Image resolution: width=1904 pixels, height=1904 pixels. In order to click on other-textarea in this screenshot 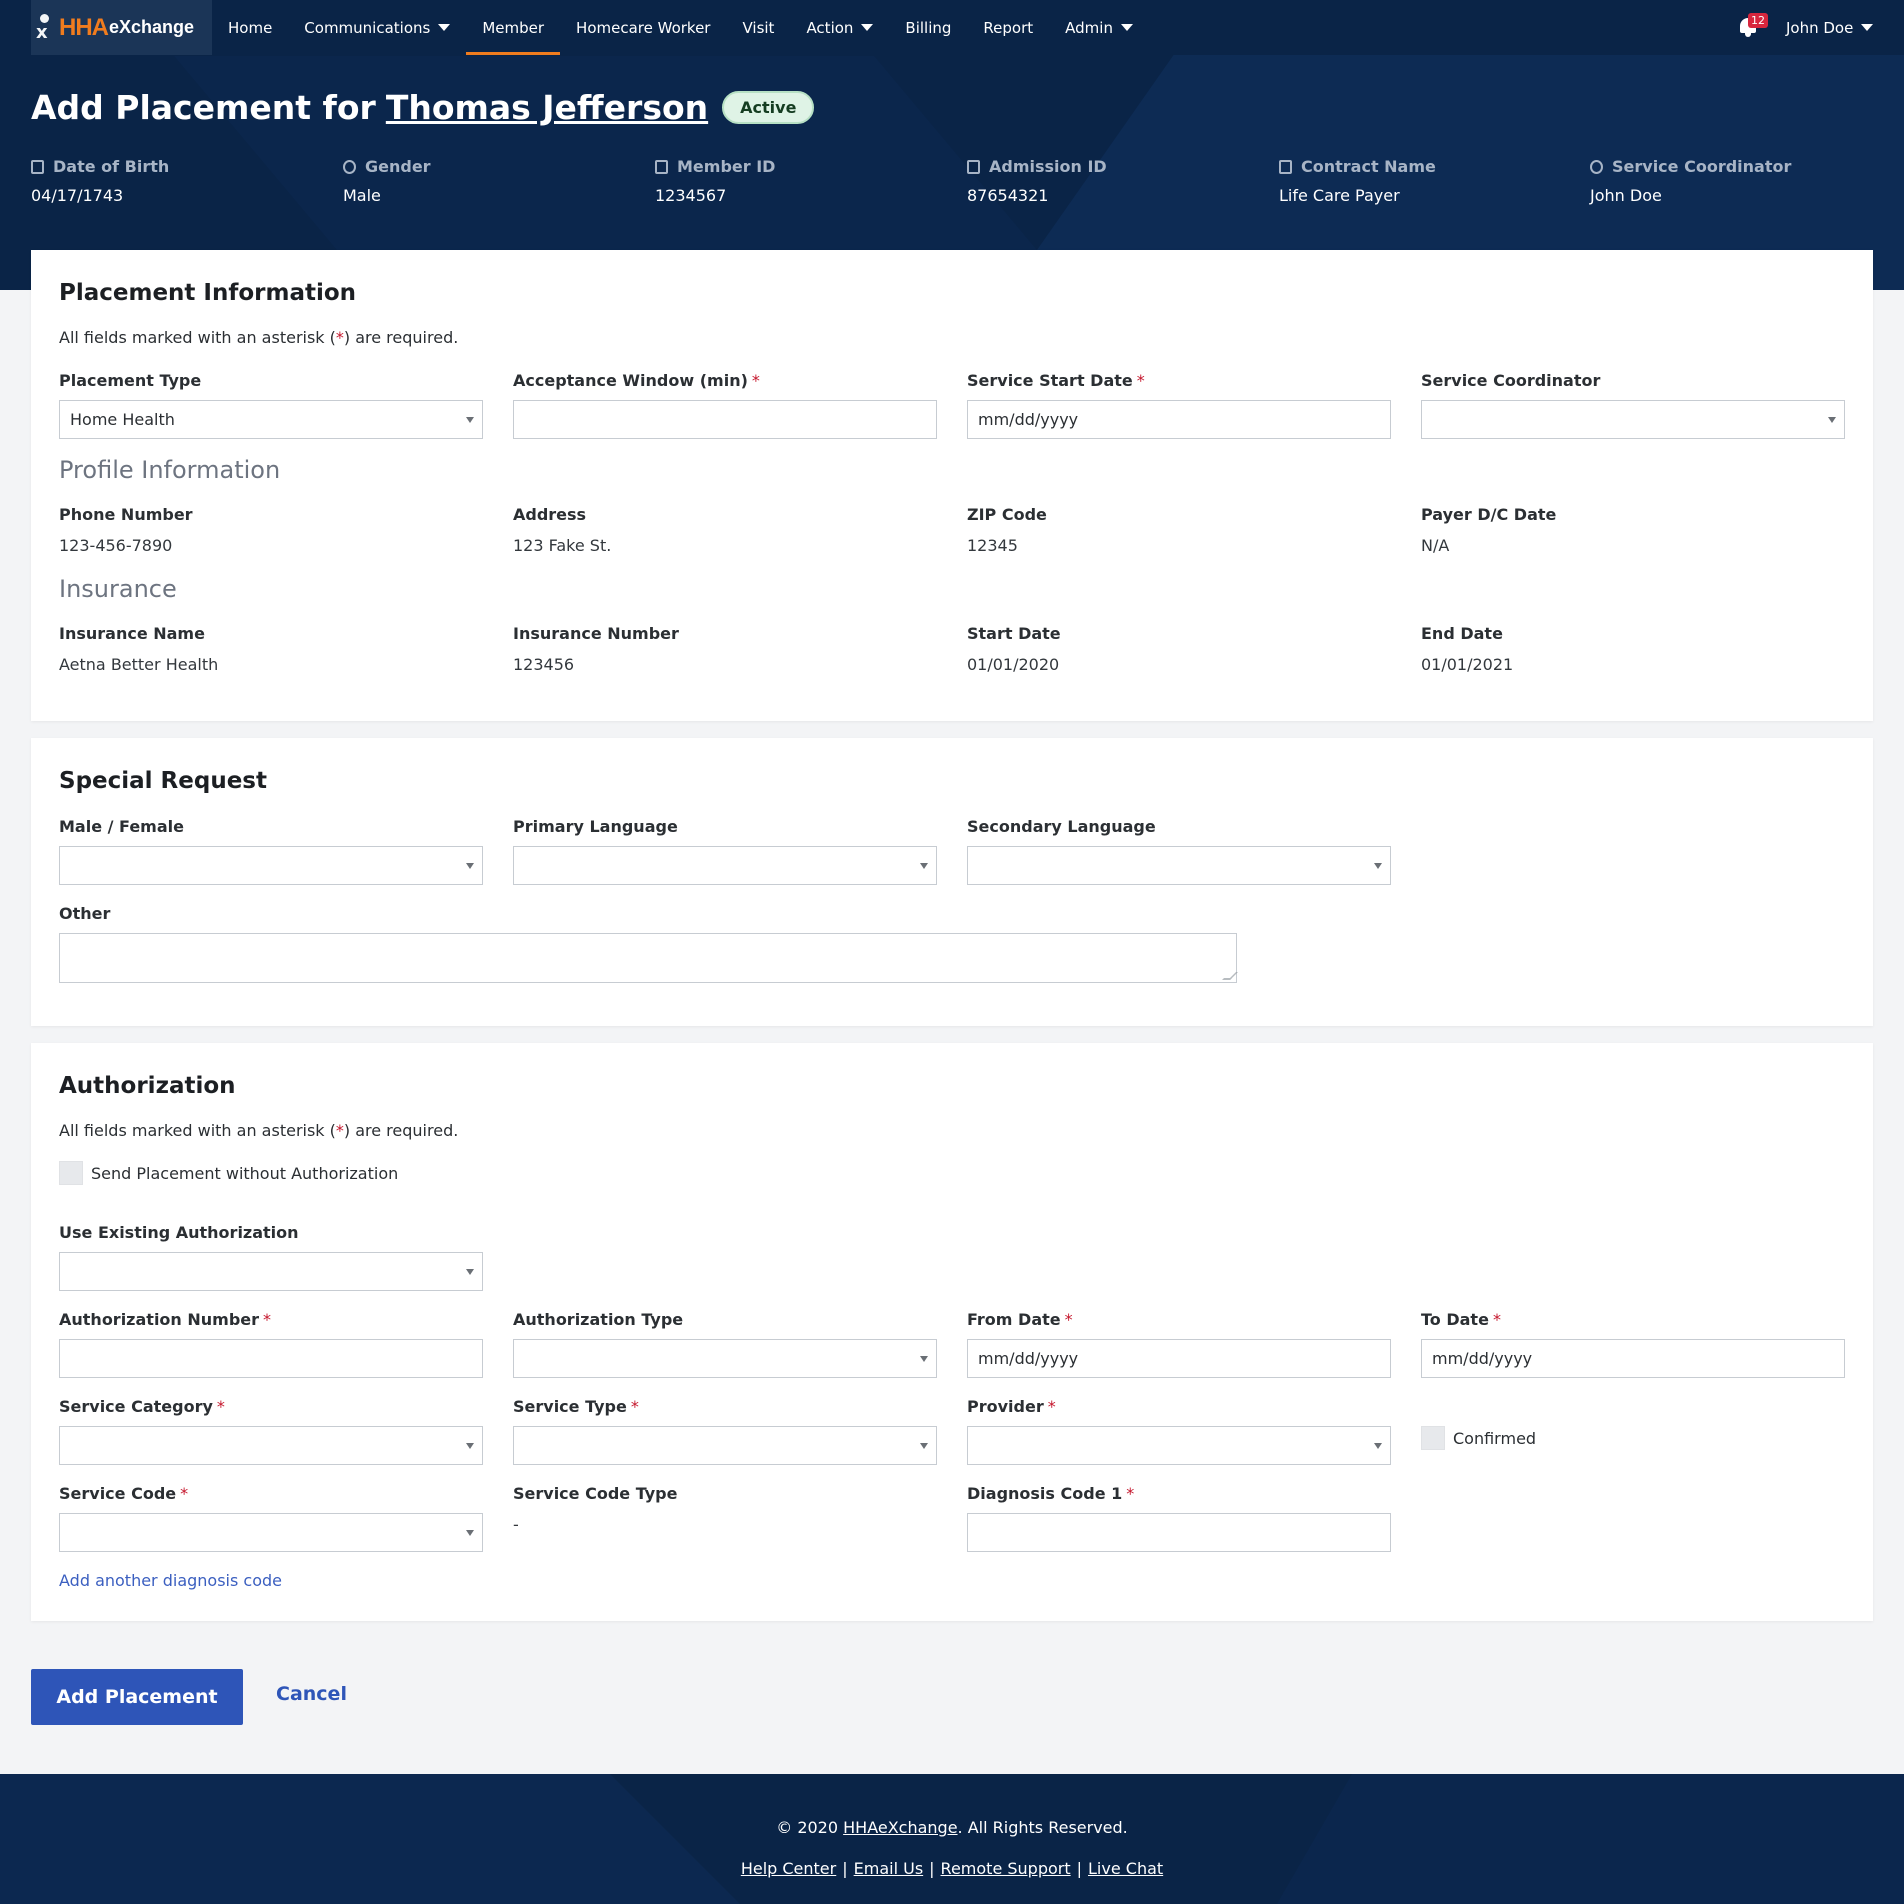, I will do `click(648, 958)`.